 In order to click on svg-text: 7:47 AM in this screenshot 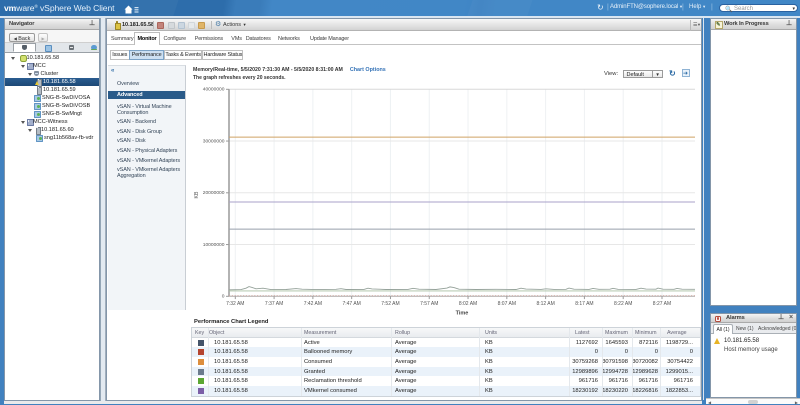, I will do `click(351, 304)`.